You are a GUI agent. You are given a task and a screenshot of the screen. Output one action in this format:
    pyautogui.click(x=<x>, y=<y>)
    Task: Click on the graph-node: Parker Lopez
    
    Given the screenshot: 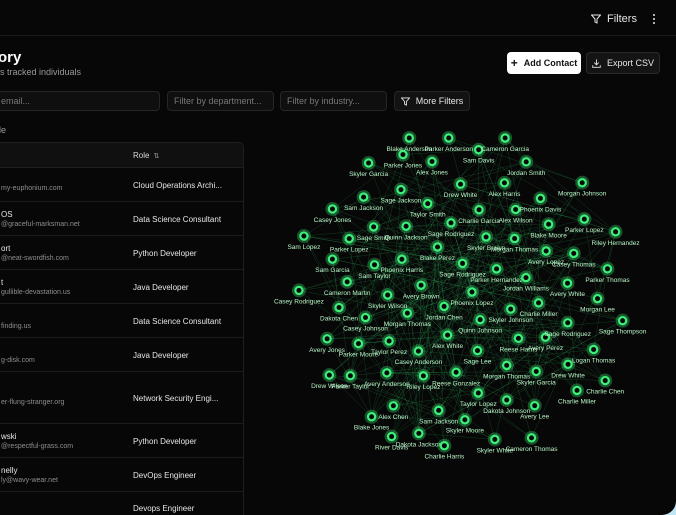 What is the action you would take?
    pyautogui.click(x=584, y=223)
    